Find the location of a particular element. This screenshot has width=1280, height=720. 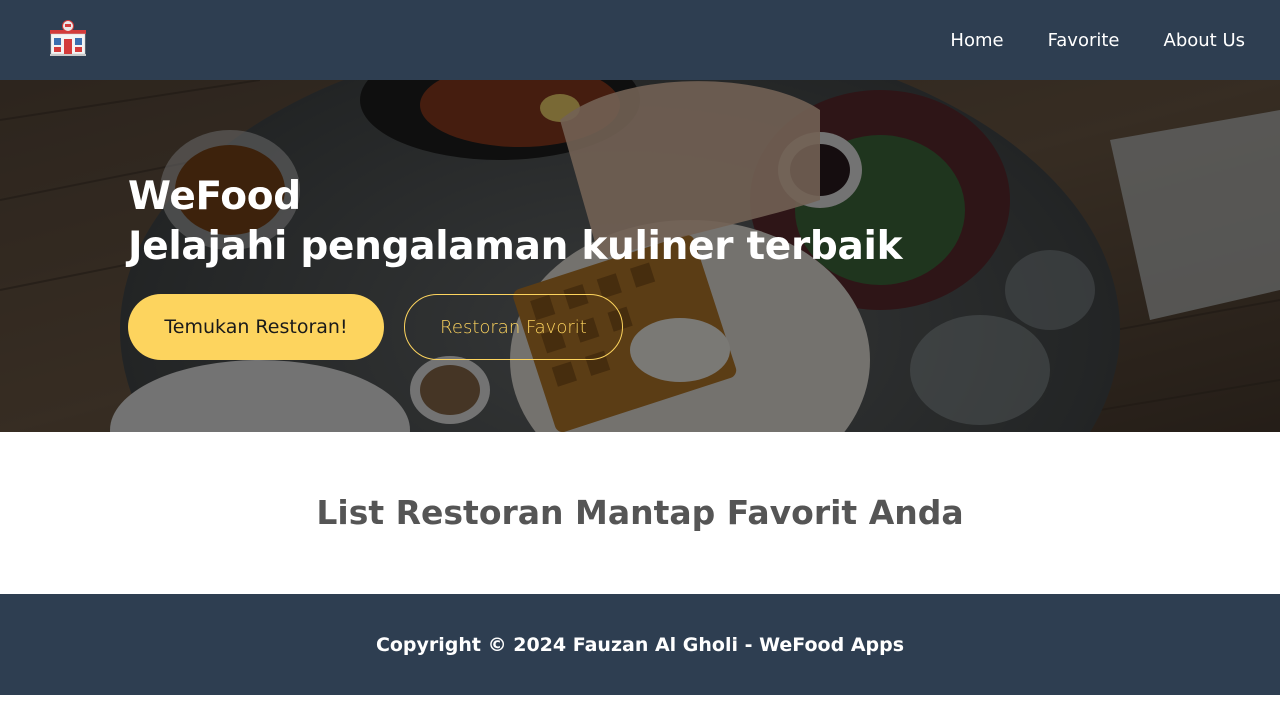

hero-buttons: Temukan Restoran! Restoran Favorit is located at coordinates (375, 327).